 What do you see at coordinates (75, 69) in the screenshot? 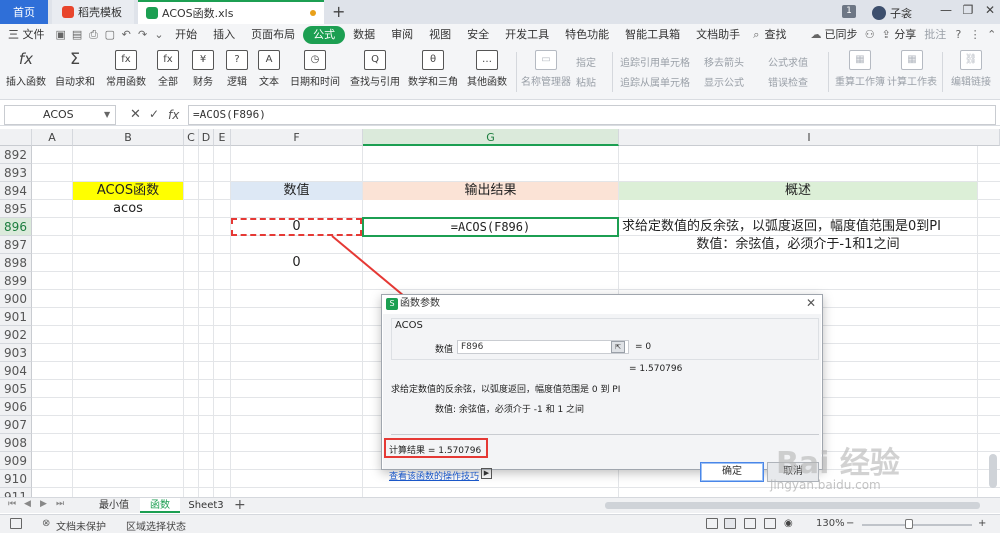
I see `autosum-button: Σ 自动求和` at bounding box center [75, 69].